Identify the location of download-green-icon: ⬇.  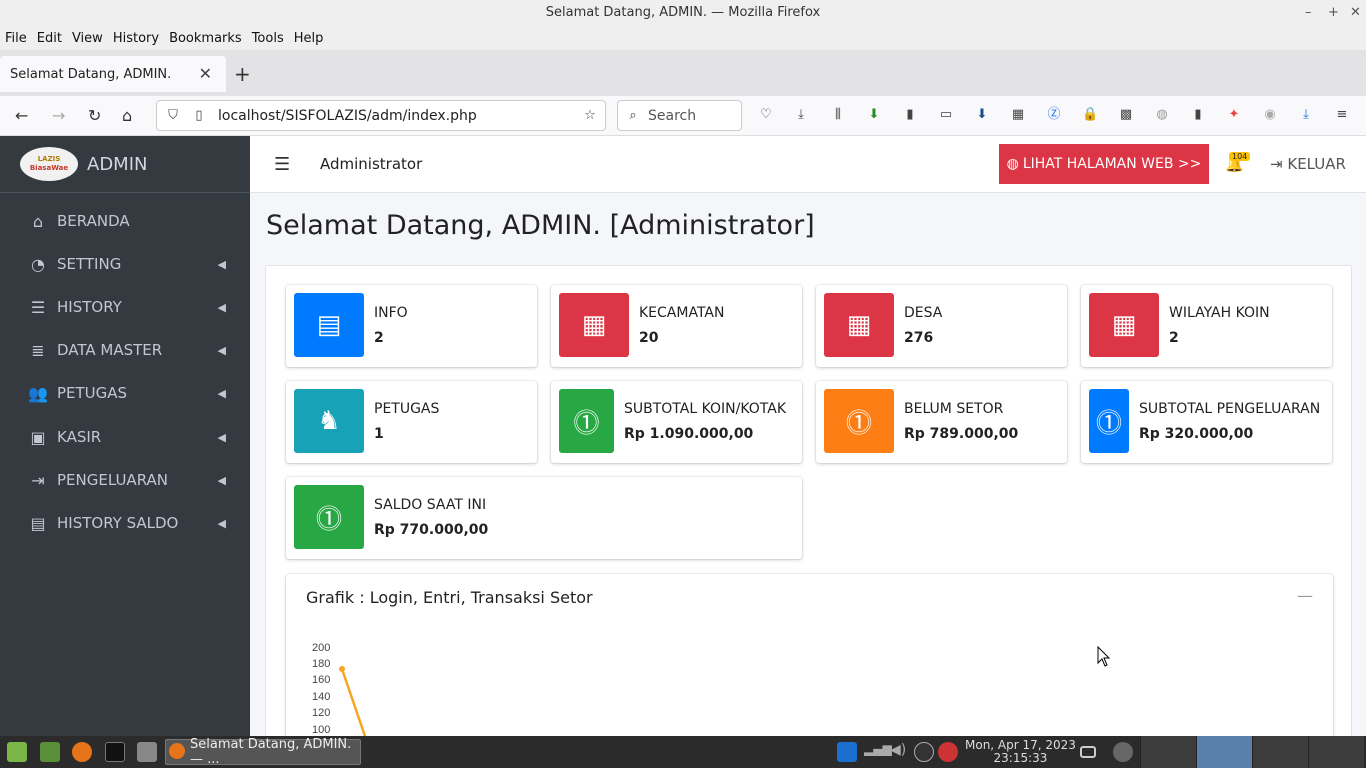
(874, 115).